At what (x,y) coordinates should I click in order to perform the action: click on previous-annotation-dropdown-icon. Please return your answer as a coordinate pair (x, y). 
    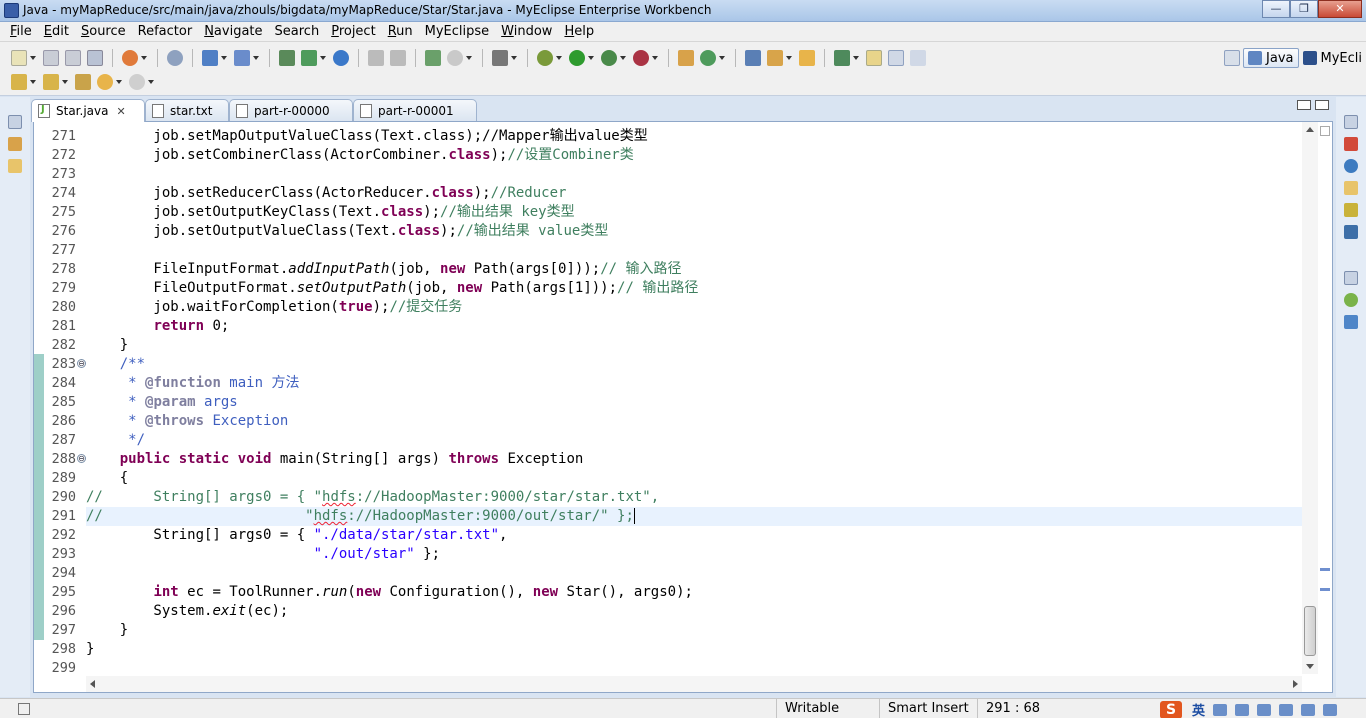
    Looking at the image, I should click on (65, 82).